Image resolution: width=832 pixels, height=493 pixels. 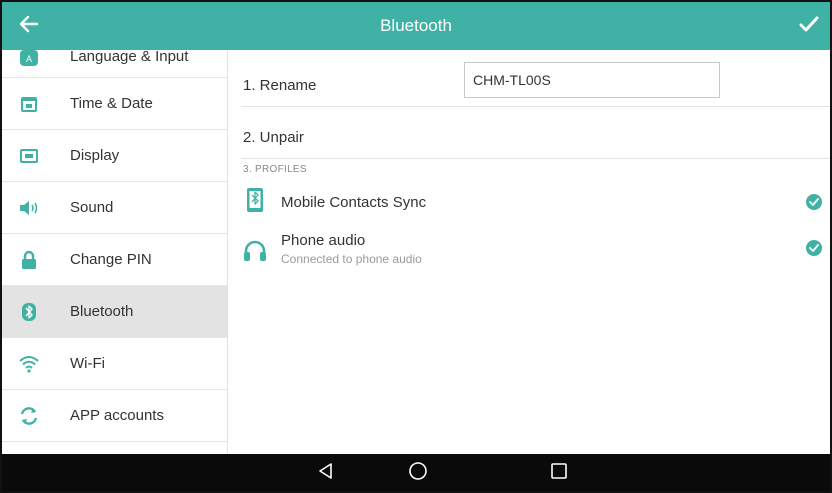 I want to click on profile-phone-audio: Phone audio Connected to phone audio, so click(x=535, y=250).